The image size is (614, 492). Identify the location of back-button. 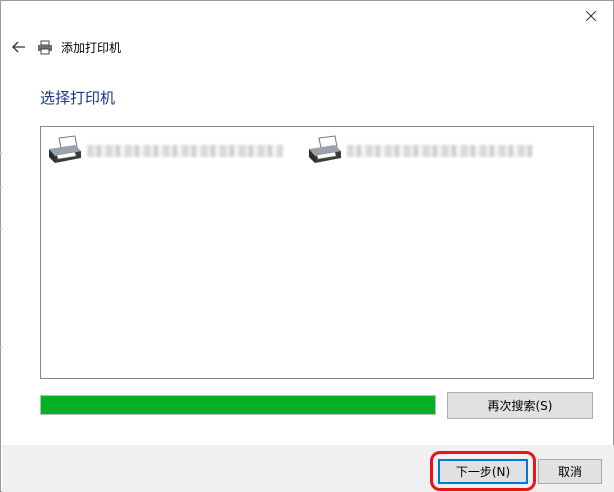
(19, 47).